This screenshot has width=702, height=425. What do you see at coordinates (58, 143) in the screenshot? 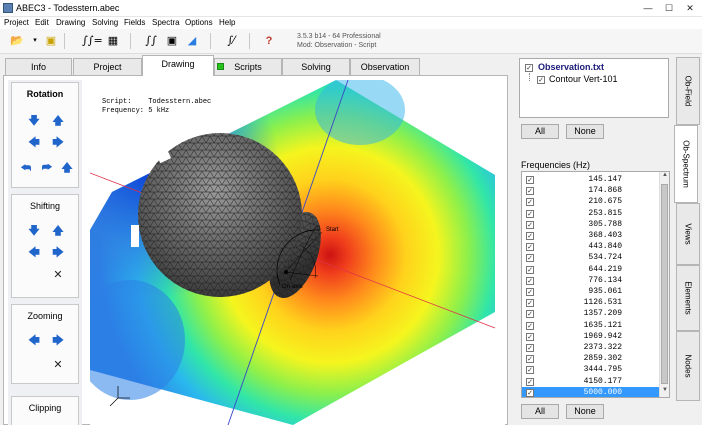
I see `rotate-right-icon: 🡆` at bounding box center [58, 143].